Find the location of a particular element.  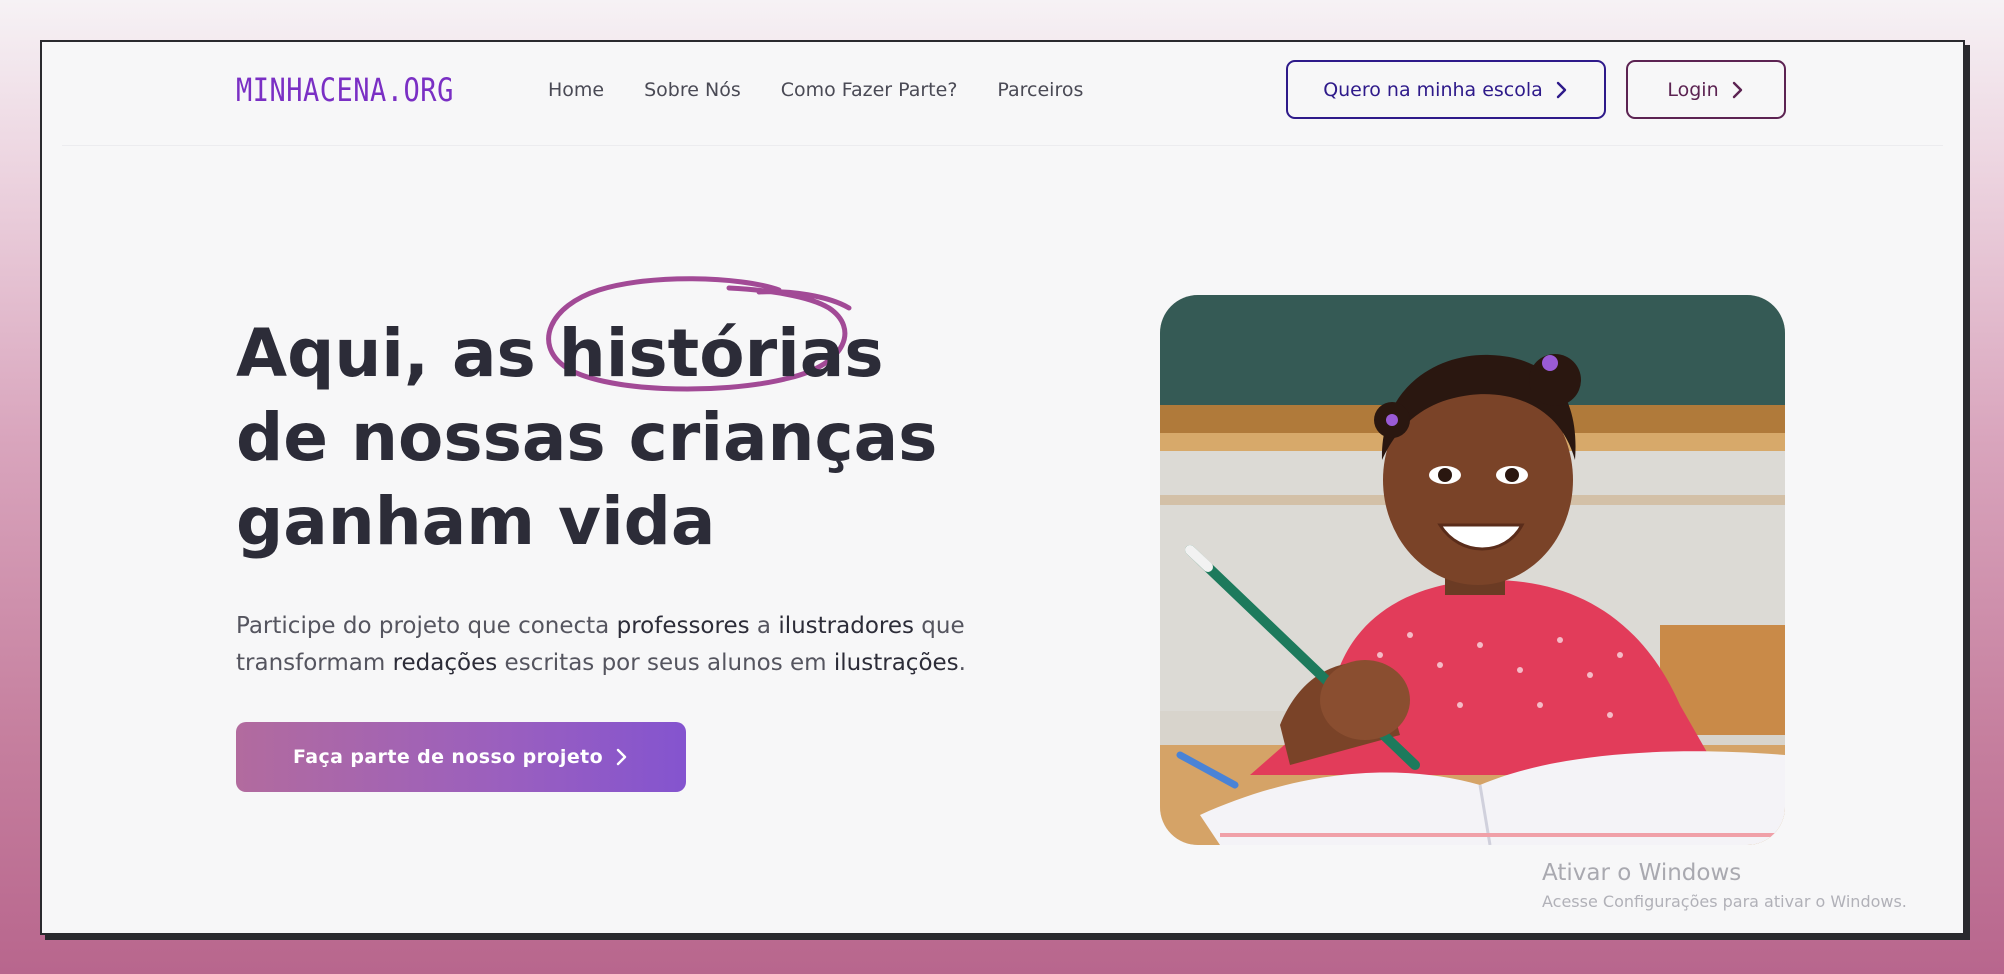

school-signup-label: Quero na minha escola is located at coordinates (1433, 89).